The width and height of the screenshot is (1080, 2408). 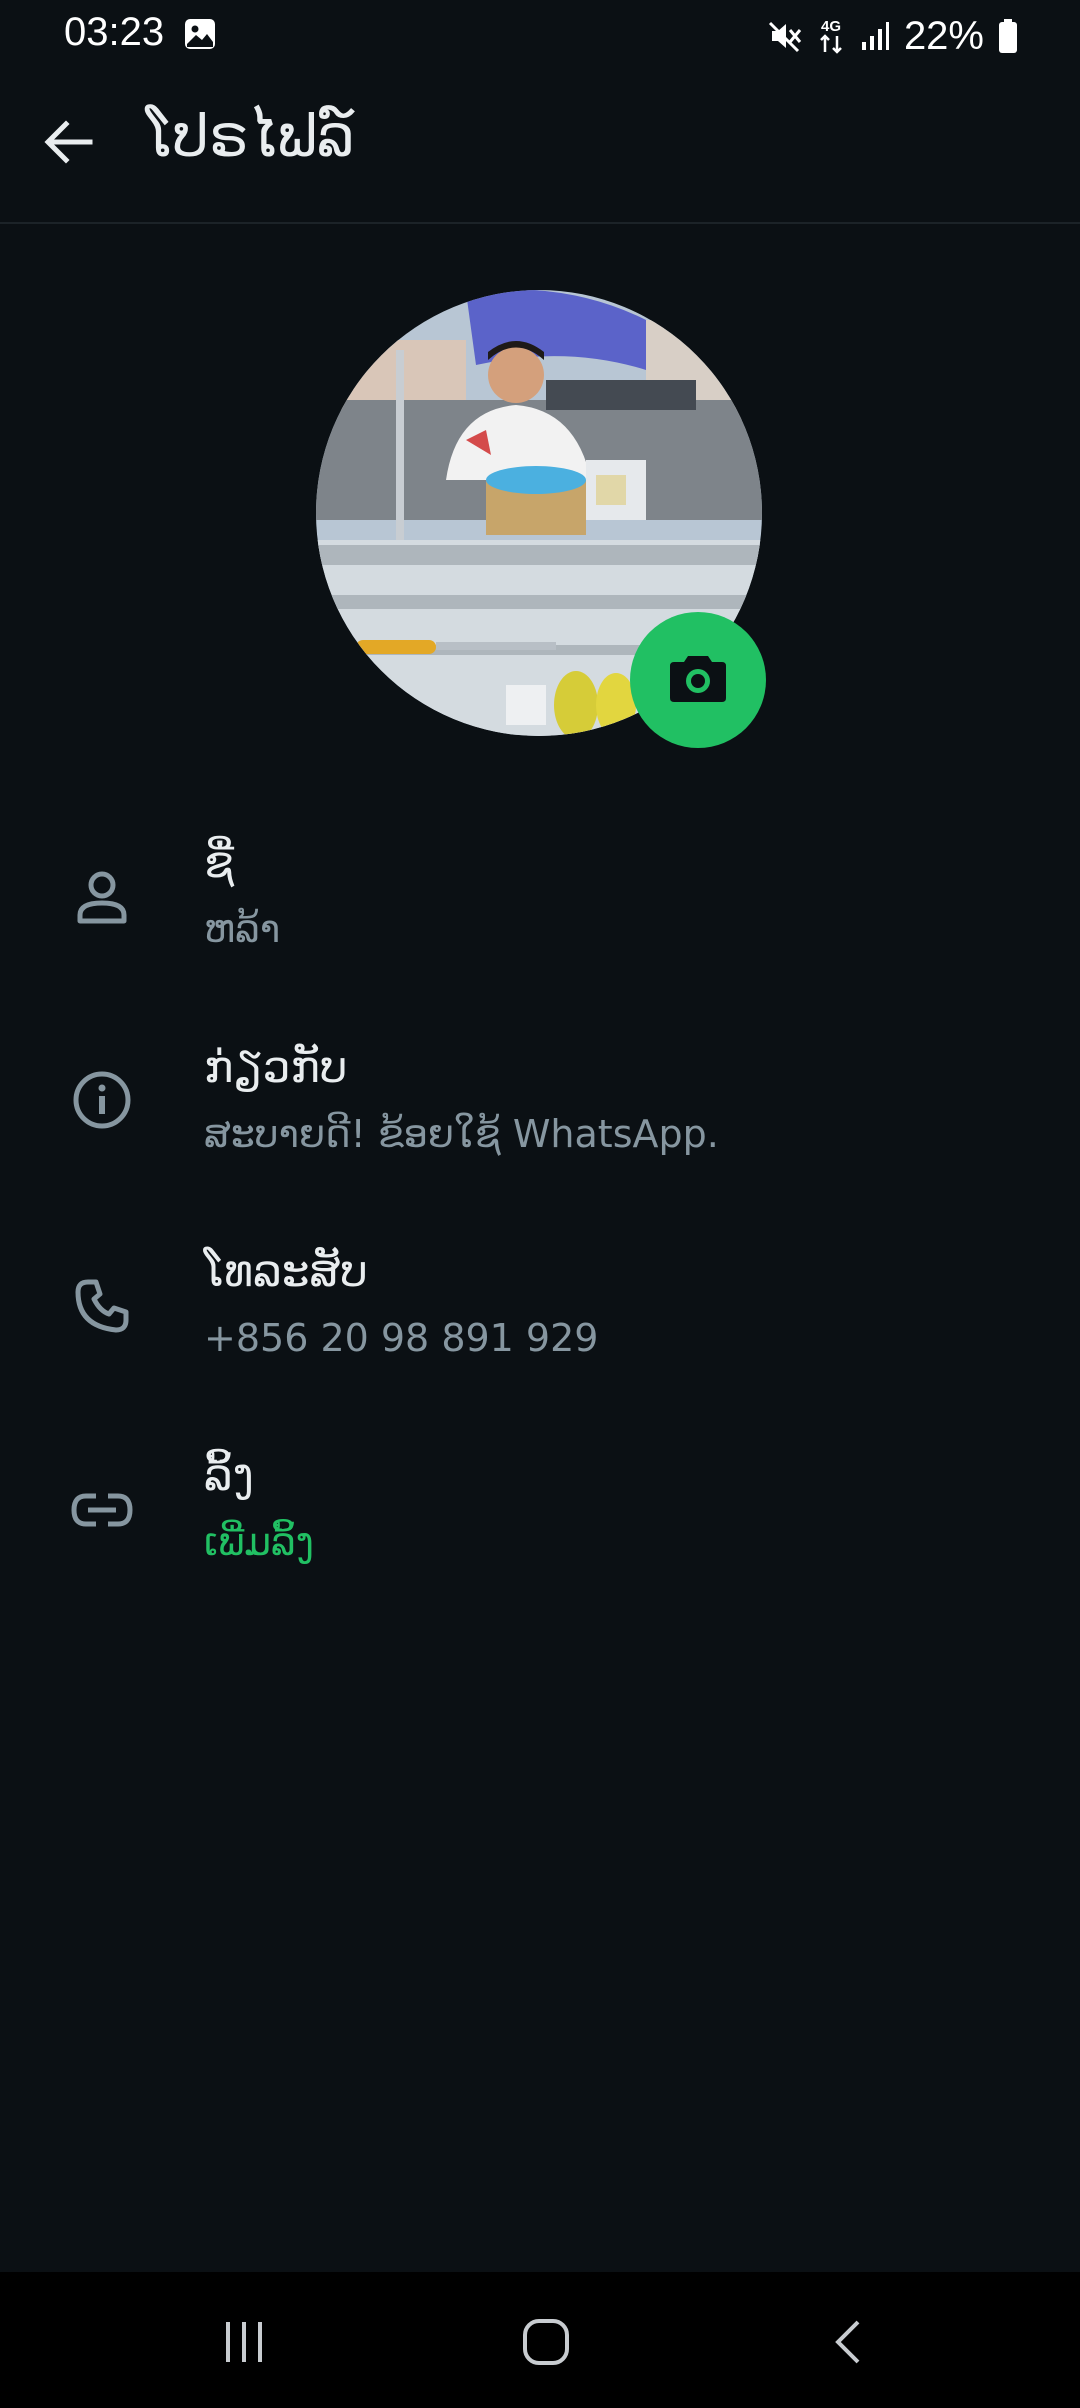 I want to click on mute-icon, so click(x=785, y=36).